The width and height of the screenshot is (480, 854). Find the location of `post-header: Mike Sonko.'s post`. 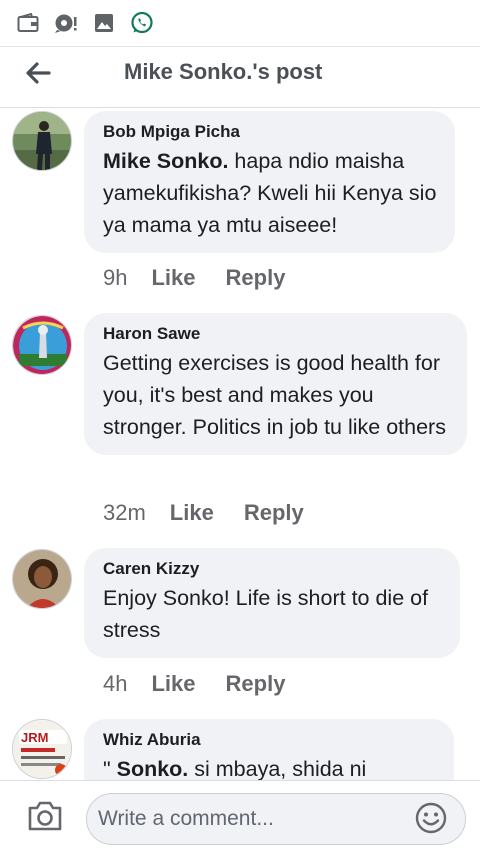

post-header: Mike Sonko.'s post is located at coordinates (240, 77).